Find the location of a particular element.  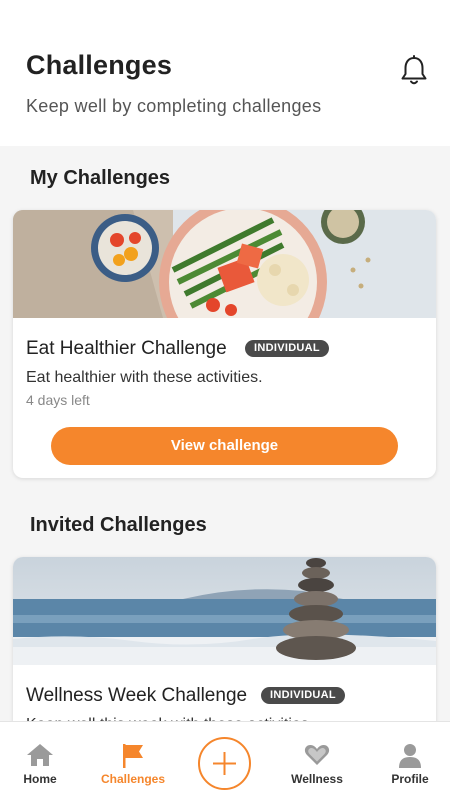

challenge-description: Eat healthier with these activities. is located at coordinates (144, 377).